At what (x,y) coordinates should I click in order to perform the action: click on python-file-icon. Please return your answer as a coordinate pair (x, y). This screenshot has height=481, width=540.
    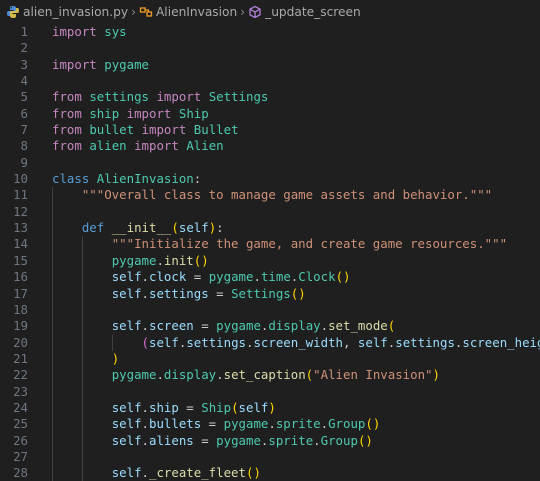
    Looking at the image, I should click on (13, 12).